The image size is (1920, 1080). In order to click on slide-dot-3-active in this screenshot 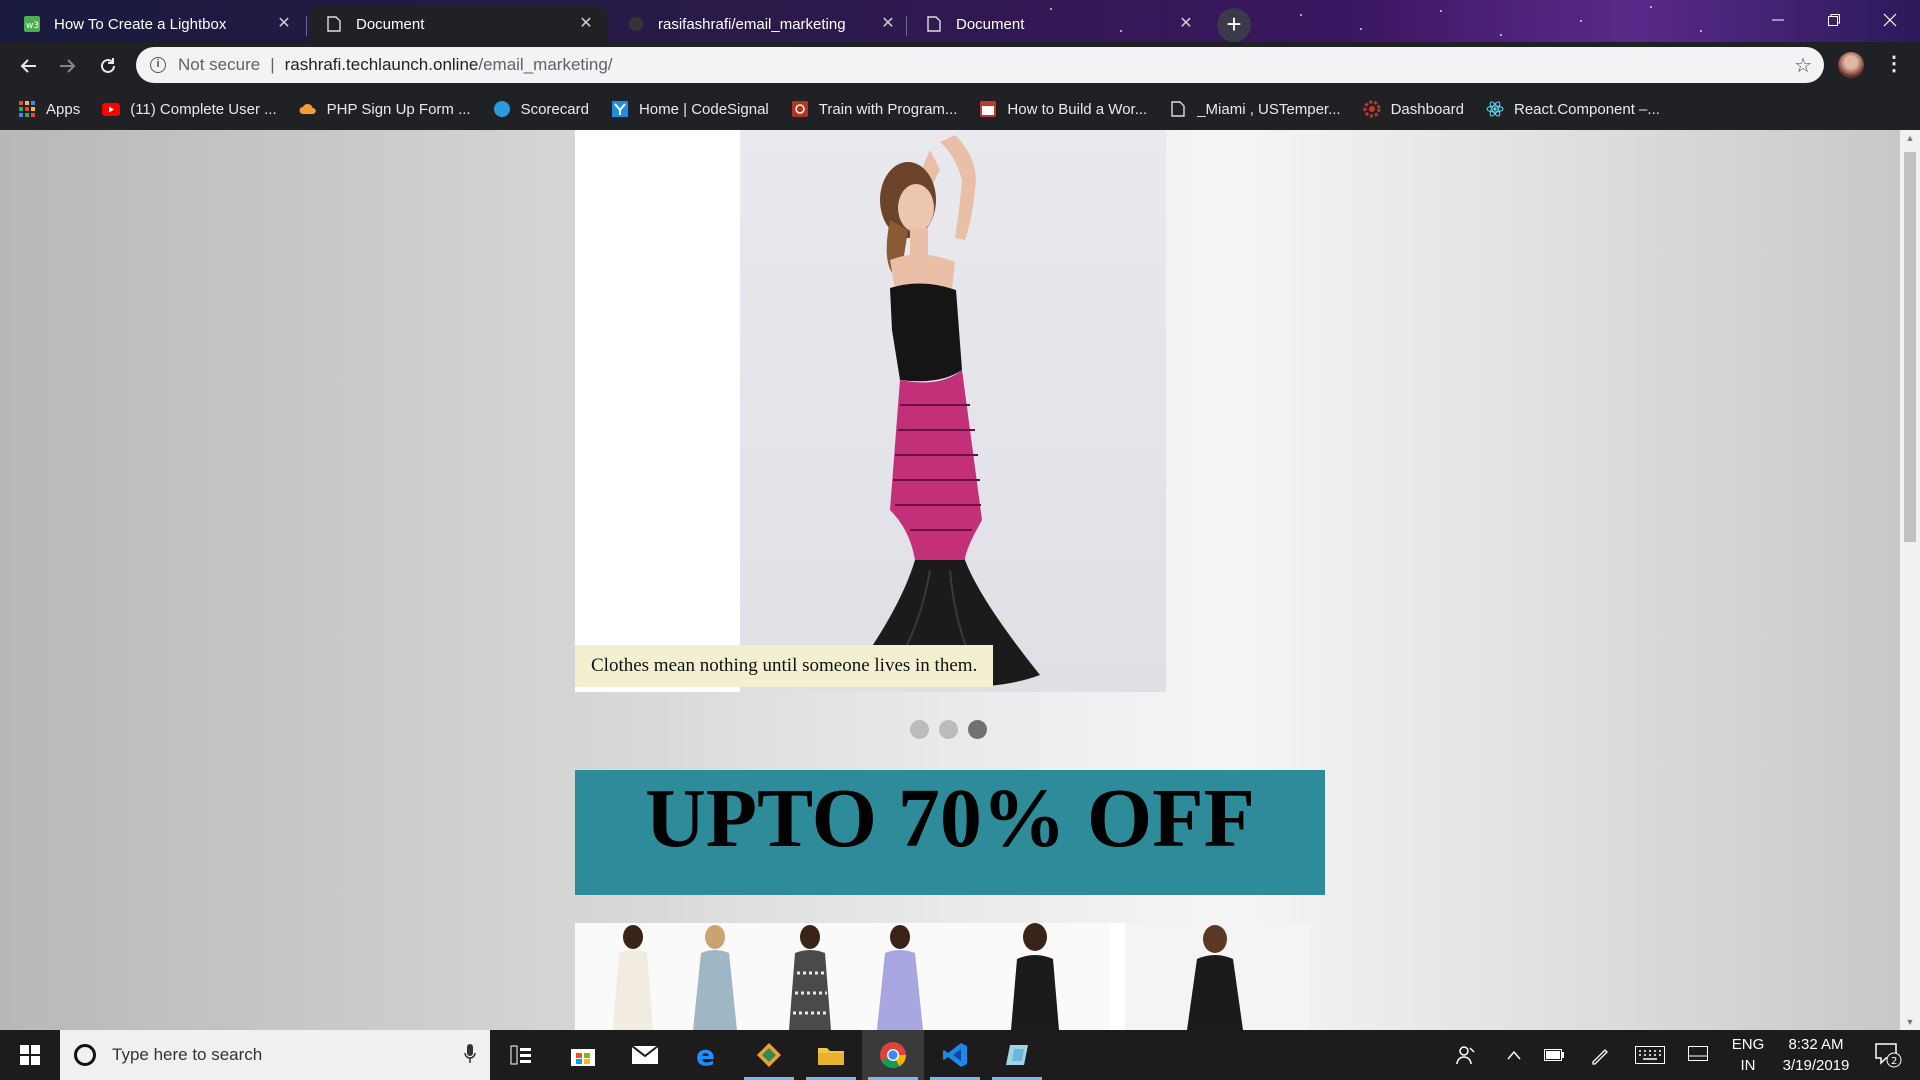, I will do `click(977, 729)`.